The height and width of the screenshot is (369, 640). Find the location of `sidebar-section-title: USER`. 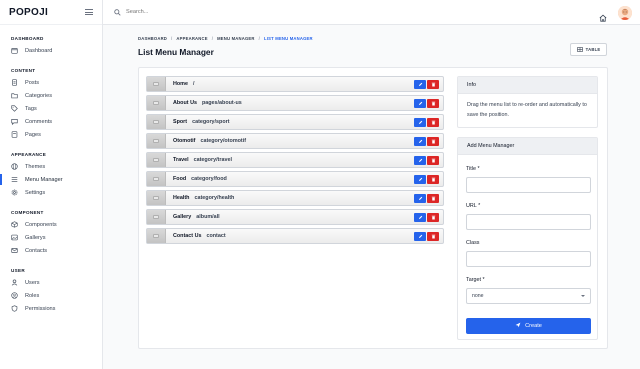

sidebar-section-title: USER is located at coordinates (18, 270).